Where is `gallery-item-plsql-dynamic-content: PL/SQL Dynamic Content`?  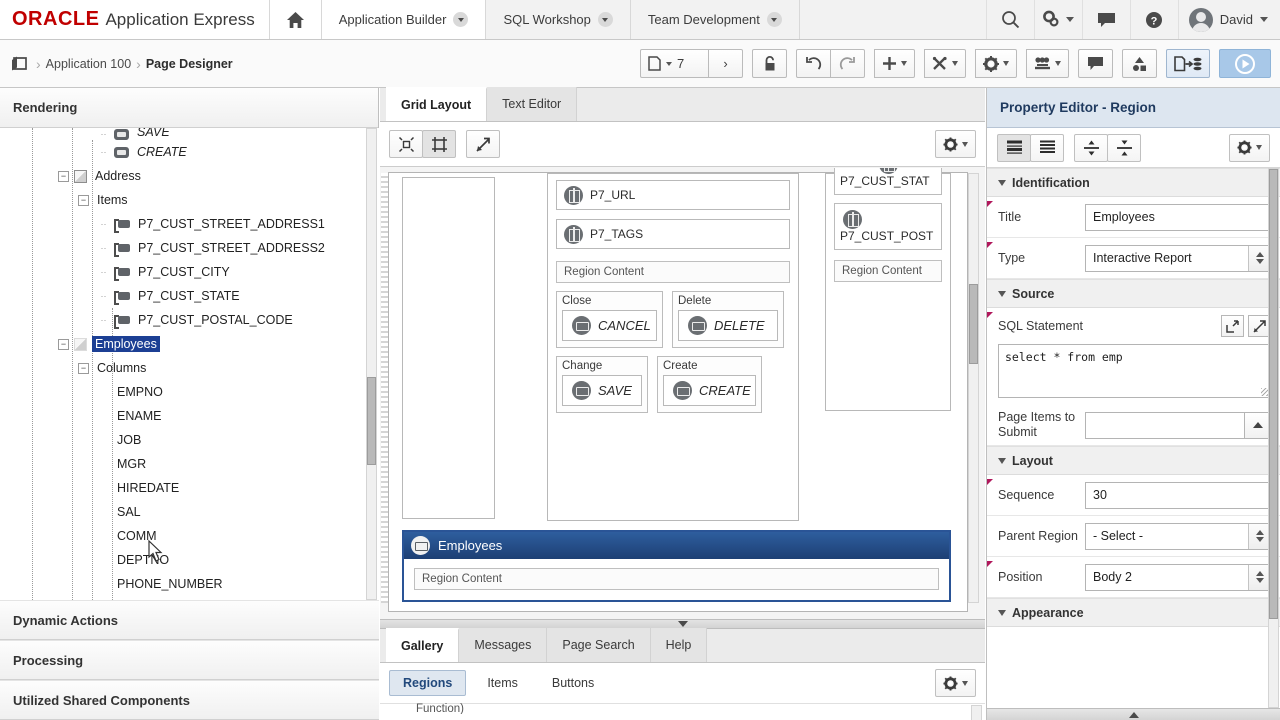 gallery-item-plsql-dynamic-content: PL/SQL Dynamic Content is located at coordinates (742, 712).